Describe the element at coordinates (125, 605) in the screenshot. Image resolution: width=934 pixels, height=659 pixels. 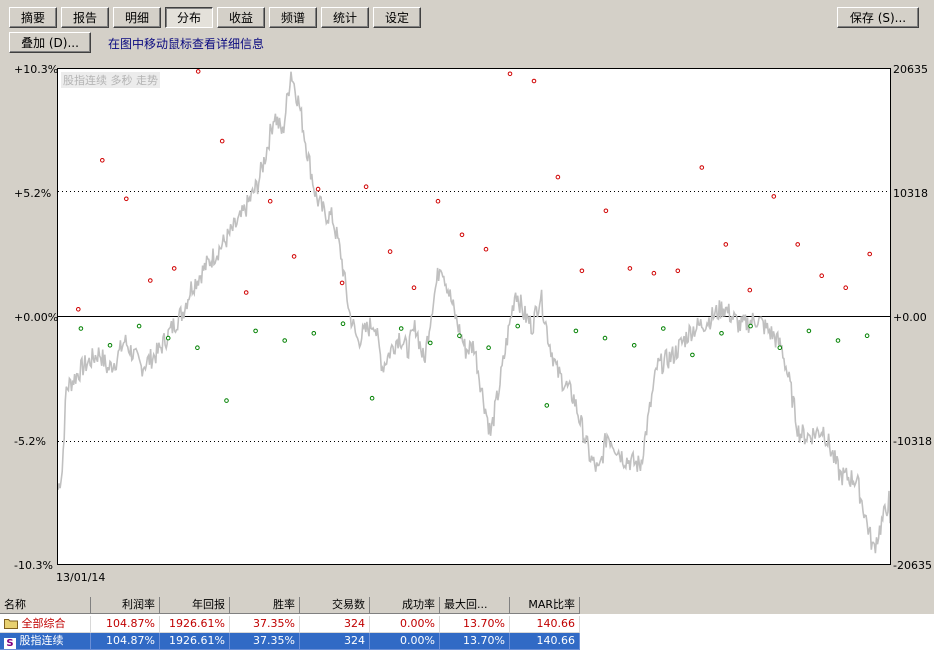
I see `col-header-profit: 利润率` at that location.